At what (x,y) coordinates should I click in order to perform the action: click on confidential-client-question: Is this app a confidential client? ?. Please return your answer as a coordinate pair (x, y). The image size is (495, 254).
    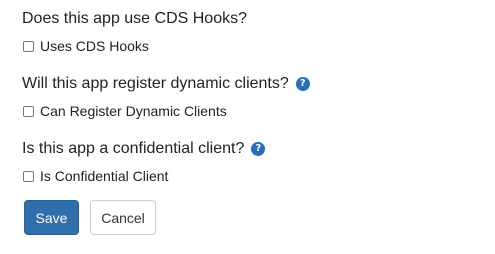
    Looking at the image, I should click on (252, 149).